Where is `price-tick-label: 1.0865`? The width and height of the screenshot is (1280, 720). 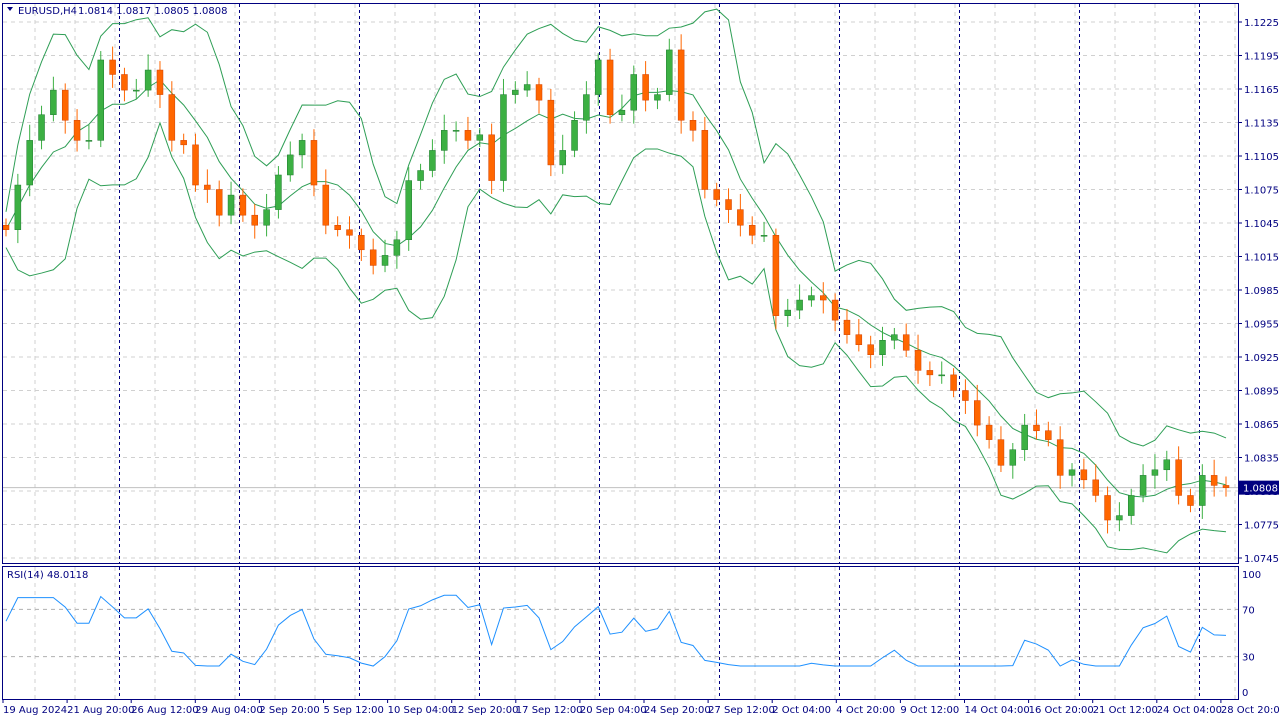
price-tick-label: 1.0865 is located at coordinates (1261, 425).